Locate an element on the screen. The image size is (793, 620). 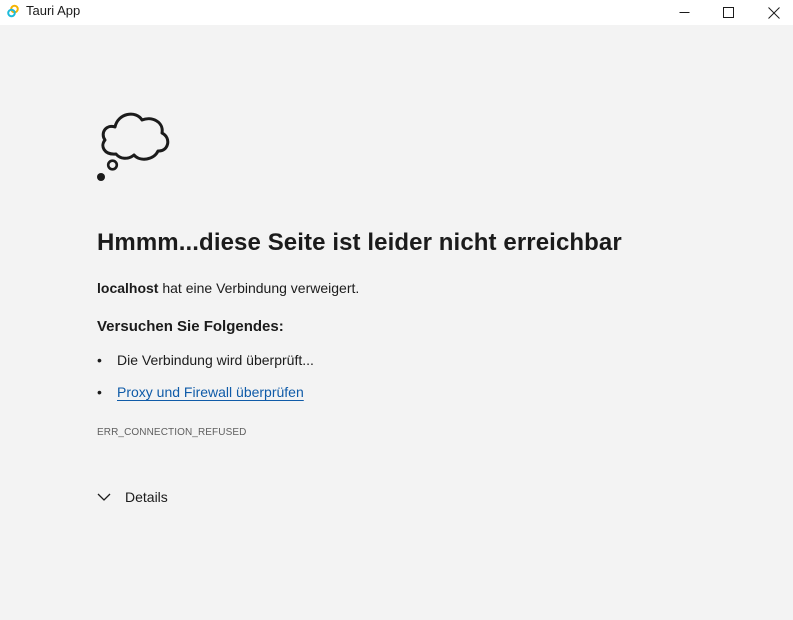
tauri-logo-icon is located at coordinates (13, 11).